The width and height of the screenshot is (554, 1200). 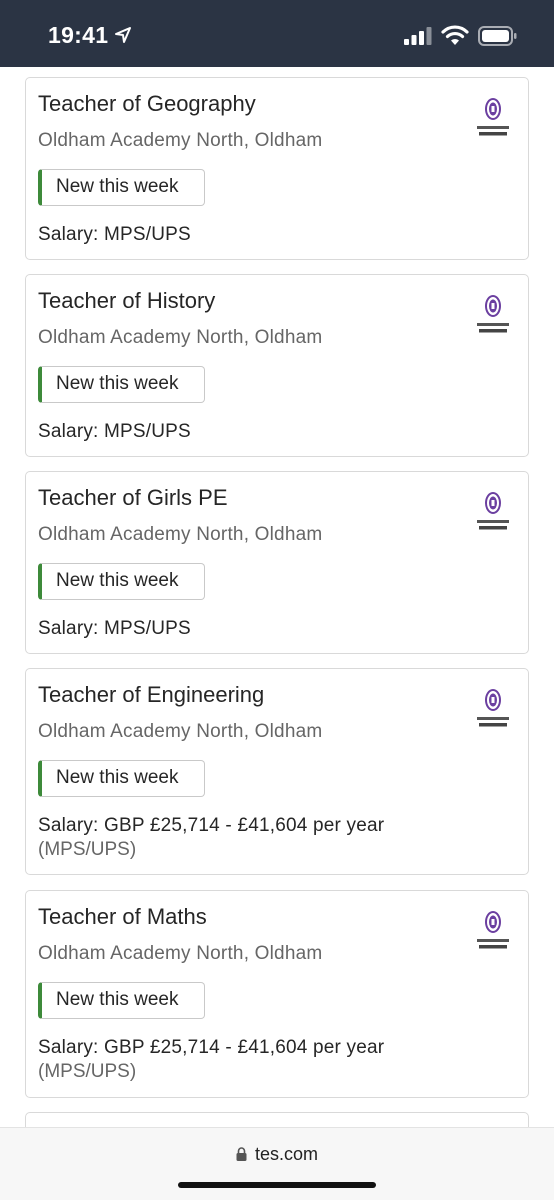 I want to click on home-indicator, so click(x=277, y=1185).